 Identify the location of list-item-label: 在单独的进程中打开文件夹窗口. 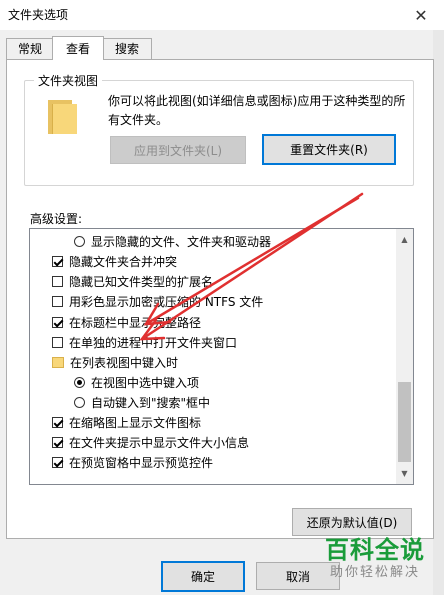
(153, 343).